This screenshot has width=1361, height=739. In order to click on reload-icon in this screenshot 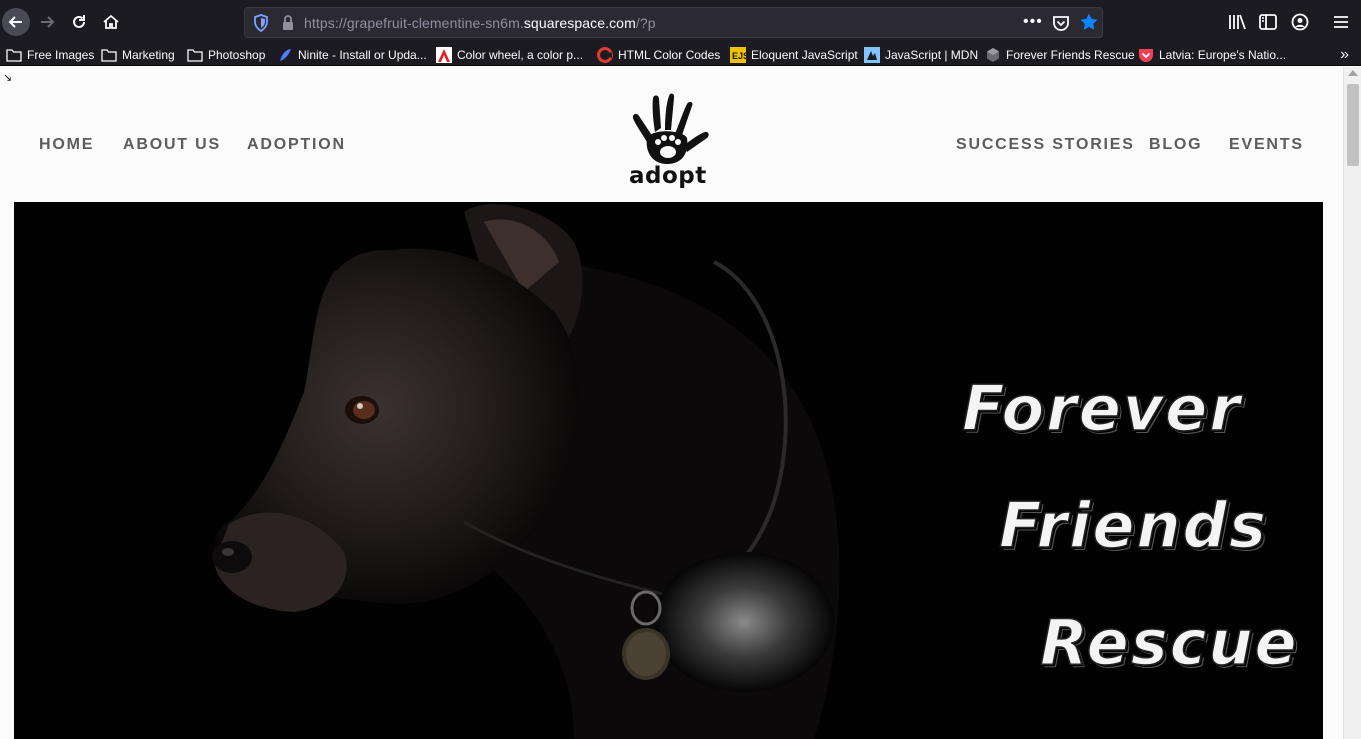, I will do `click(79, 21)`.